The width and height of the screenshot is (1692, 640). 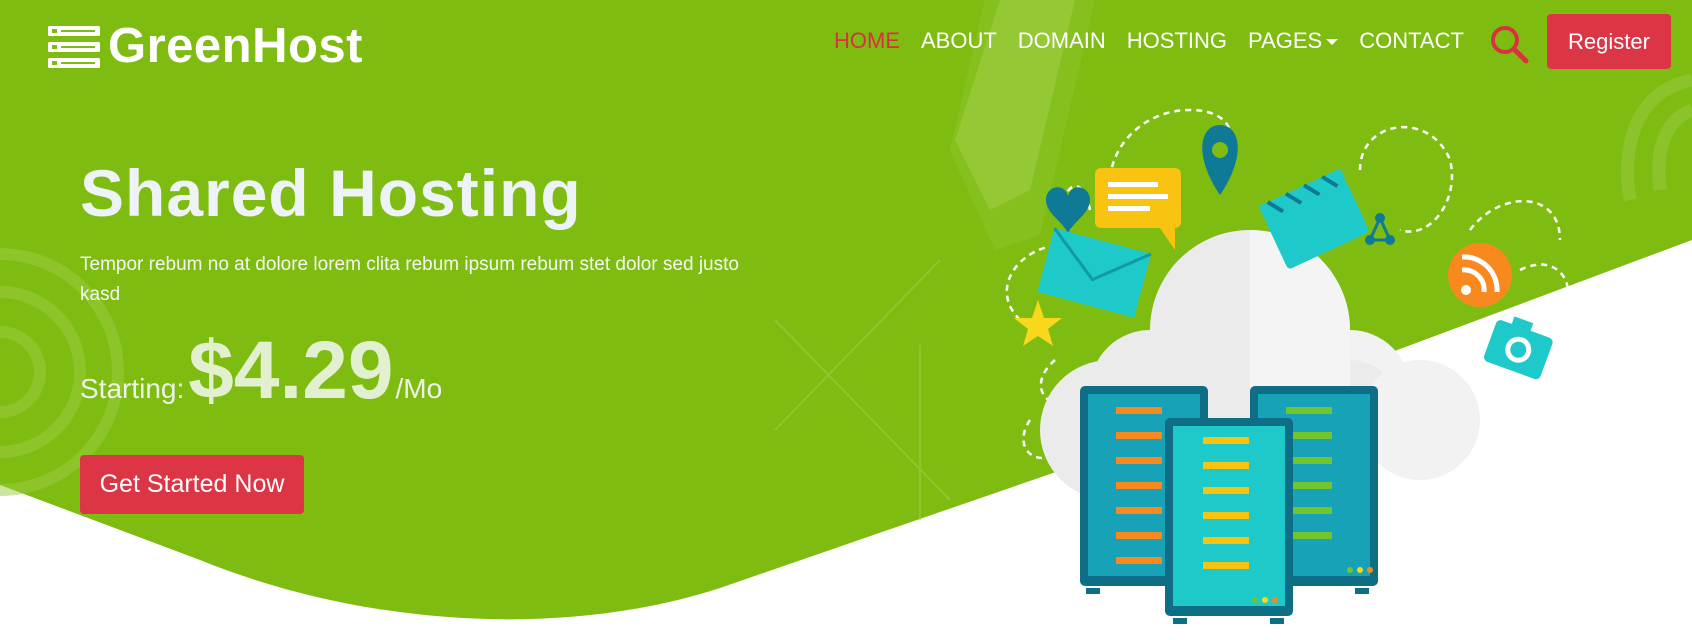 What do you see at coordinates (1062, 41) in the screenshot?
I see `nav-domain: DOMAIN` at bounding box center [1062, 41].